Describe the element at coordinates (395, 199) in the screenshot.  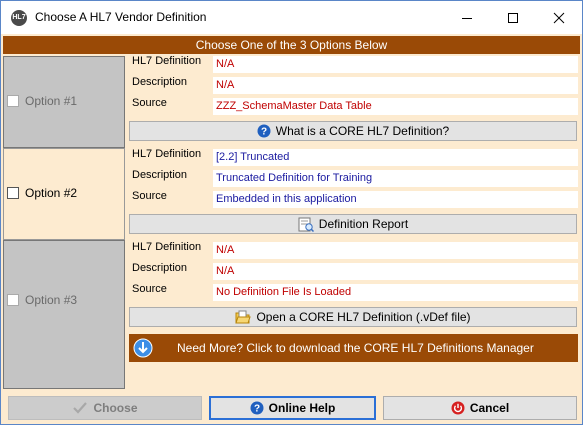
I see `option-2-source-value: Embedded in this application` at that location.